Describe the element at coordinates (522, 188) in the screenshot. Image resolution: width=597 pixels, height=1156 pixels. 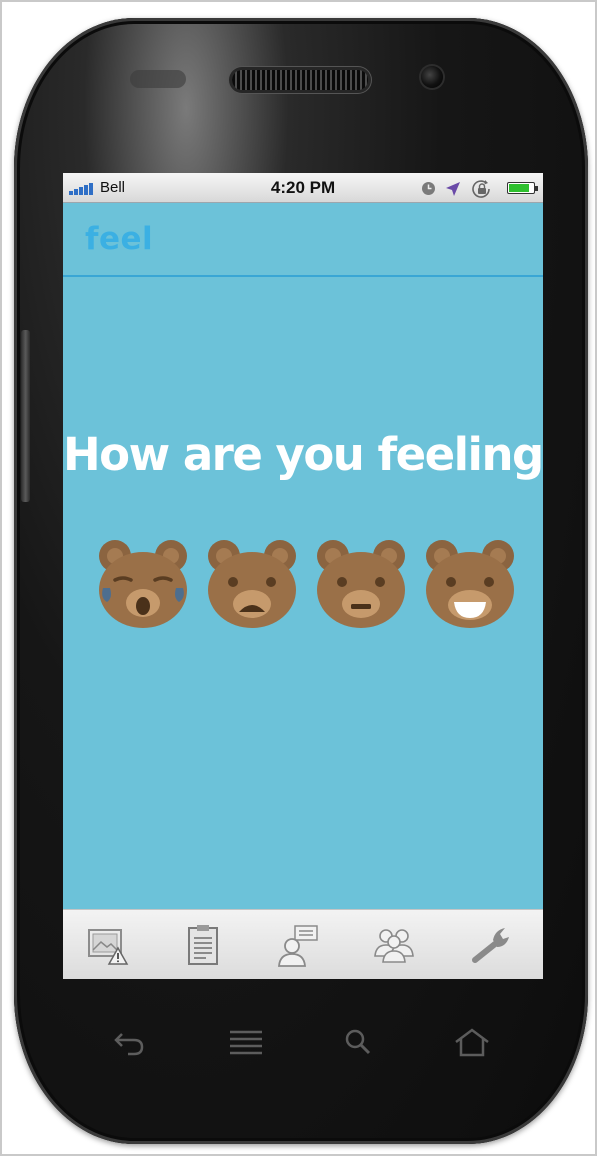
I see `battery-icon` at that location.